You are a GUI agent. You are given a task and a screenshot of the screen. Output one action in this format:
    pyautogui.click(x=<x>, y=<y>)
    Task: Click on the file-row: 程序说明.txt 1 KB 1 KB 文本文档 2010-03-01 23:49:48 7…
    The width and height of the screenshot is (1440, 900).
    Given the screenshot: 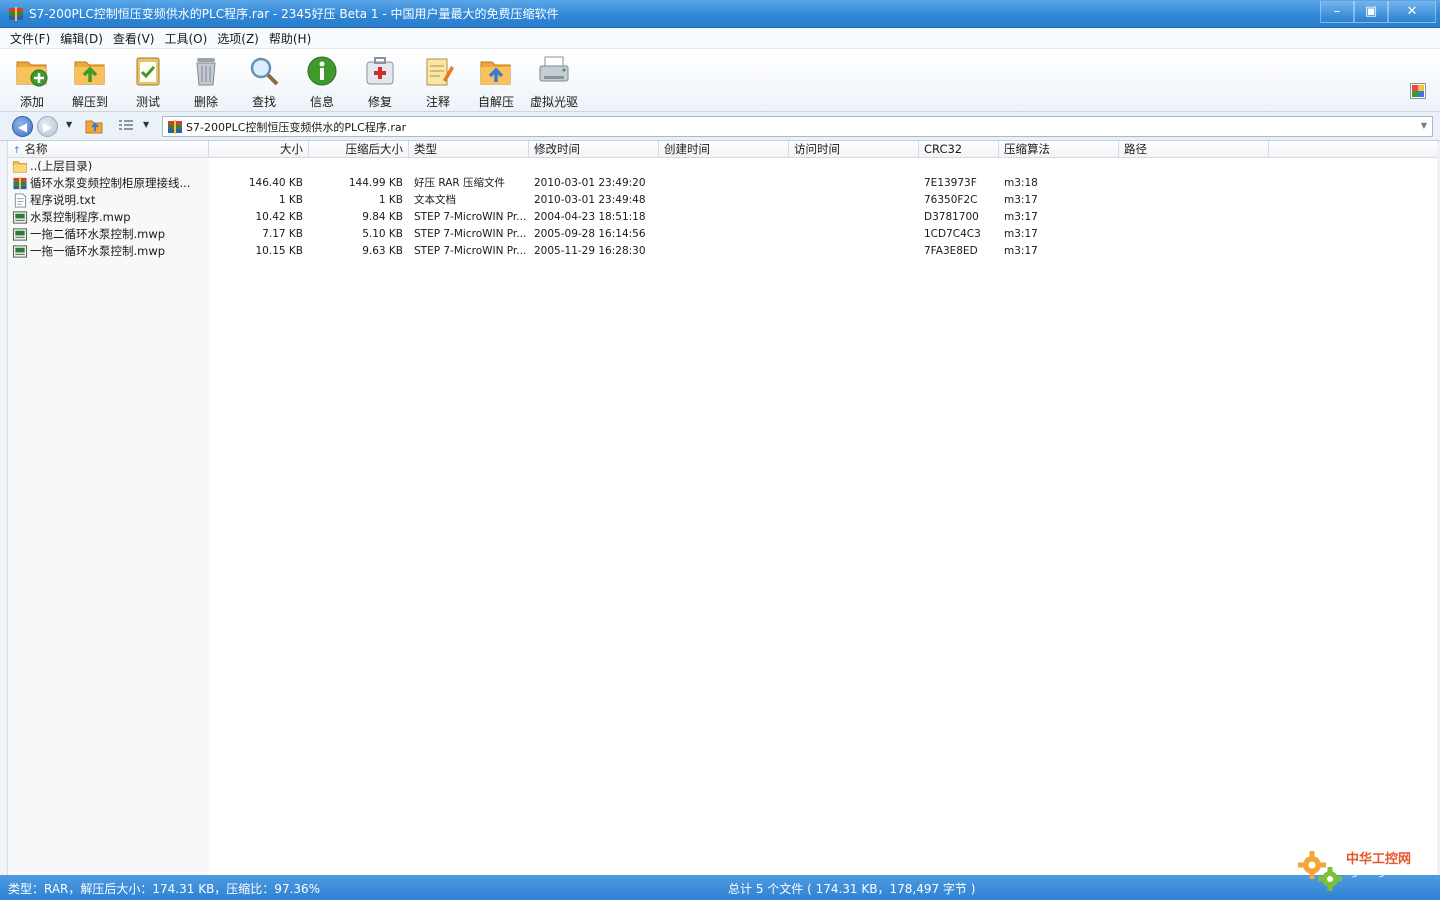 What is the action you would take?
    pyautogui.click(x=722, y=200)
    